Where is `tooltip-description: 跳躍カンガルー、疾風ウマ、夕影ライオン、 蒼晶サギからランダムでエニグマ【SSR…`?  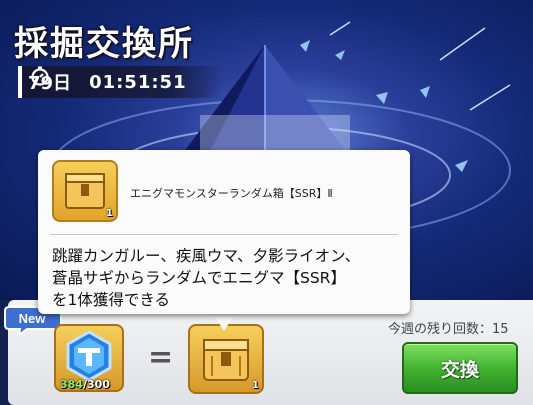 tooltip-description: 跳躍カンガルー、疾風ウマ、夕影ライオン、 蒼晶サギからランダムでエニグマ【SSR… is located at coordinates (227, 278).